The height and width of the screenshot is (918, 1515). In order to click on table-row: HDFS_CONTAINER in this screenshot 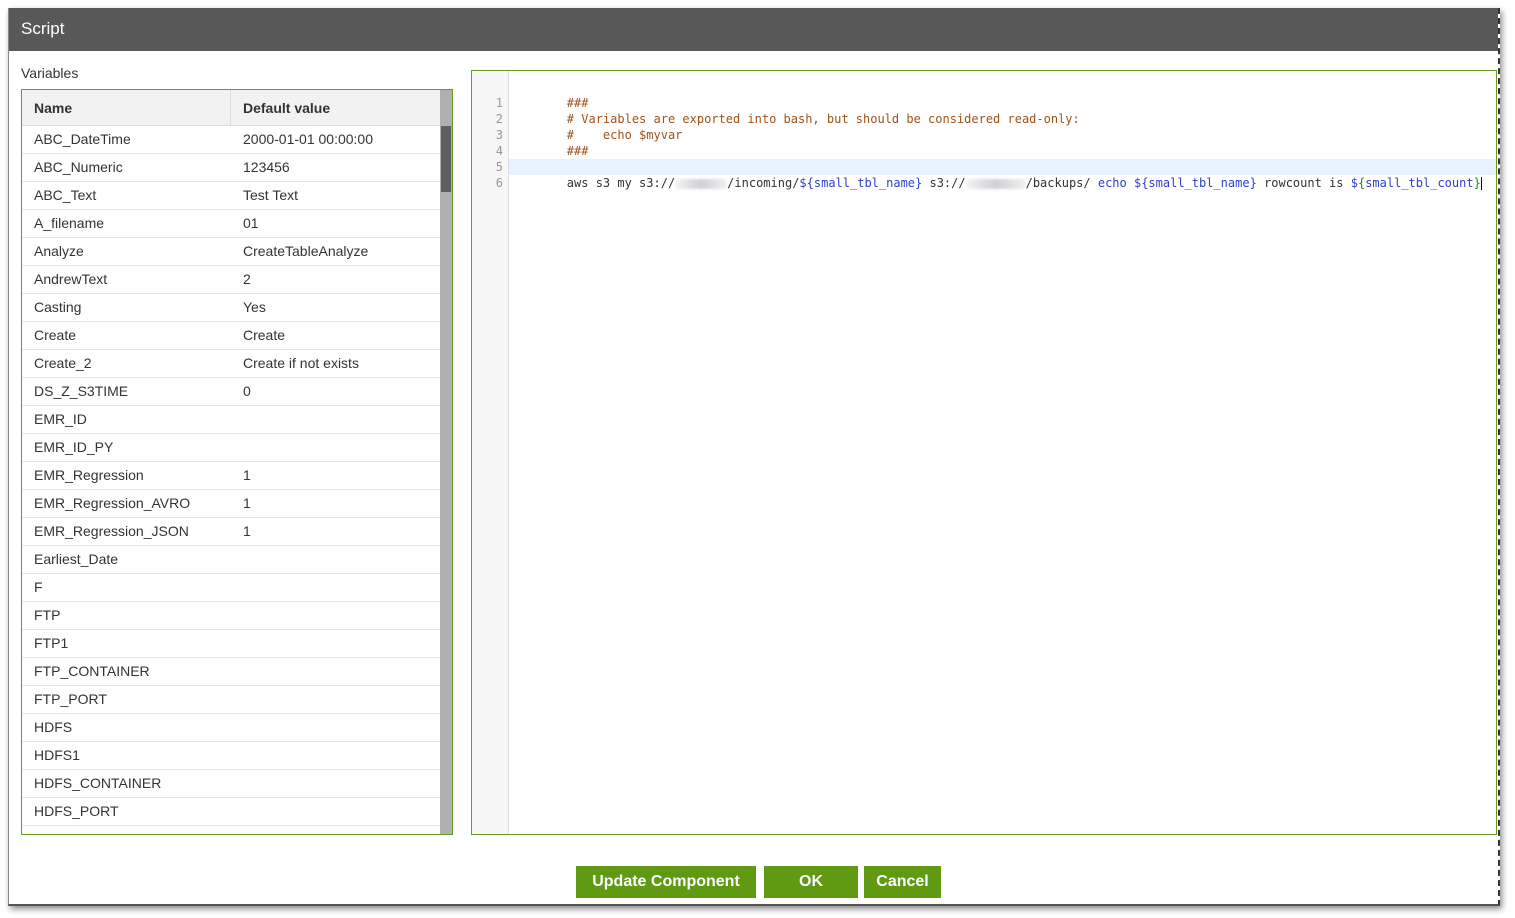, I will do `click(231, 784)`.